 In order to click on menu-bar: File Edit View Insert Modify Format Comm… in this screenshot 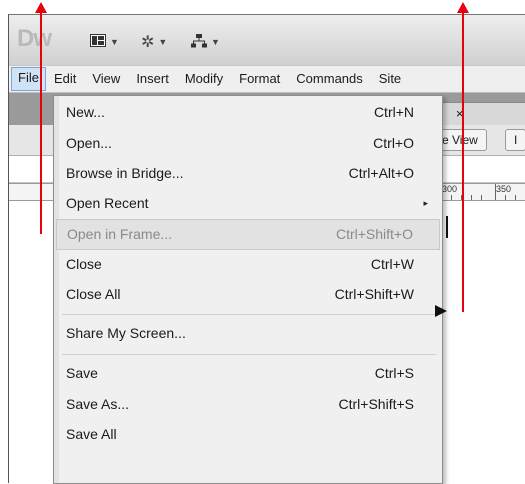, I will do `click(267, 79)`.